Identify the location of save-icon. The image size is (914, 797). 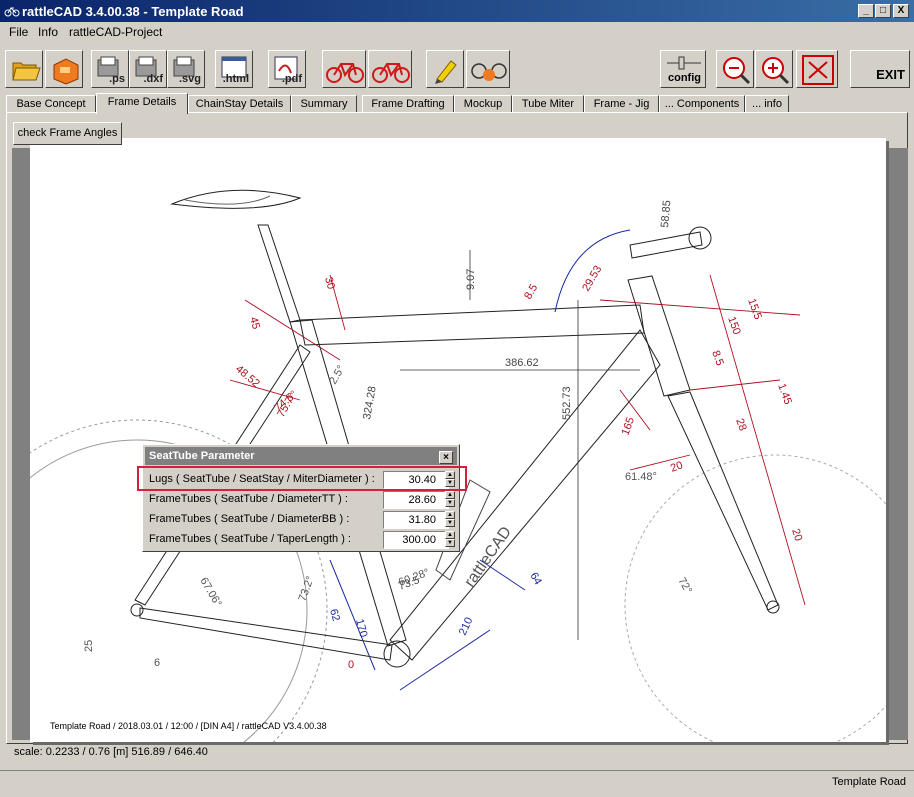
(66, 71).